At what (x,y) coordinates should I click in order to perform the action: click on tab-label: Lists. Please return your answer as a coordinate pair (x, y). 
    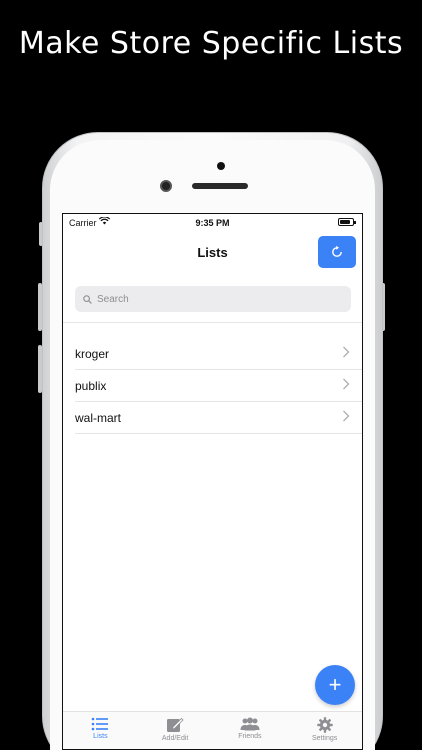
    Looking at the image, I should click on (100, 736).